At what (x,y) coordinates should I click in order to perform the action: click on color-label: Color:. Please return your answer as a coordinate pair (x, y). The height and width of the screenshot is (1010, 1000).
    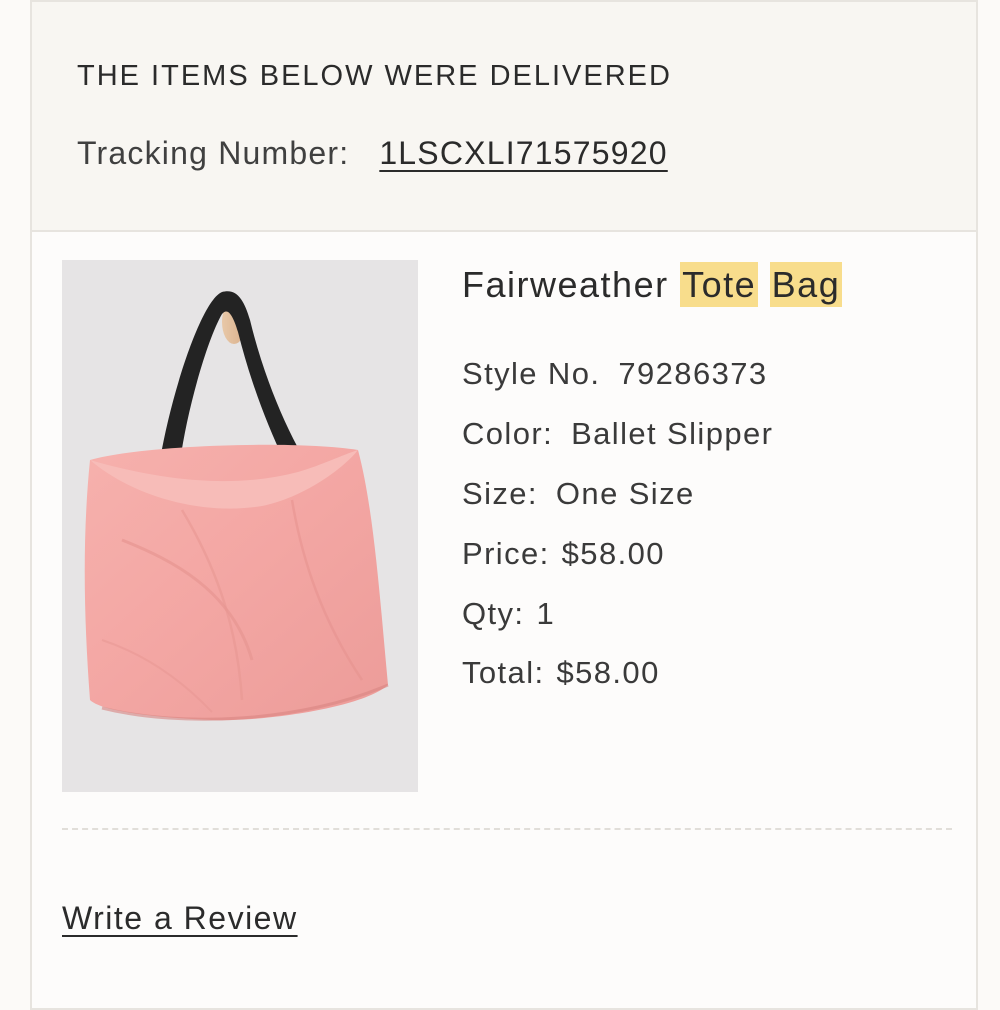
    Looking at the image, I should click on (508, 433).